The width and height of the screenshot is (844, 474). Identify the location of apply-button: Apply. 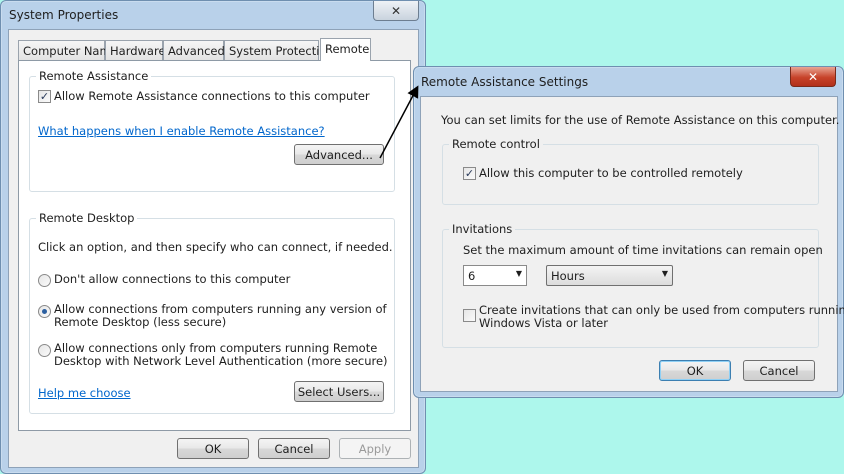
(375, 448).